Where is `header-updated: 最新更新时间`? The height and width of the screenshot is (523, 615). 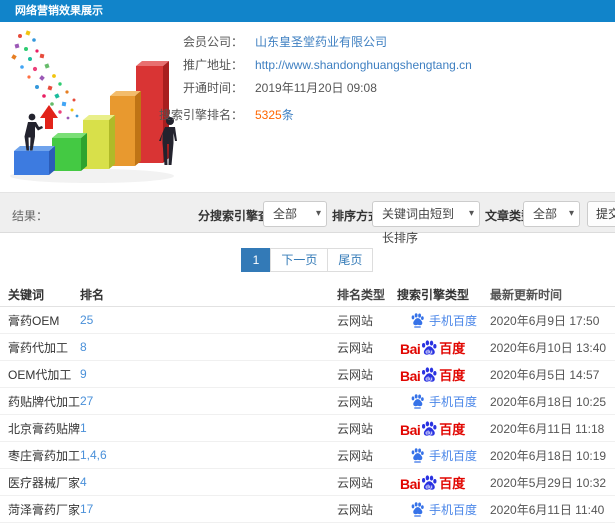
header-updated: 最新更新时间 is located at coordinates (526, 295).